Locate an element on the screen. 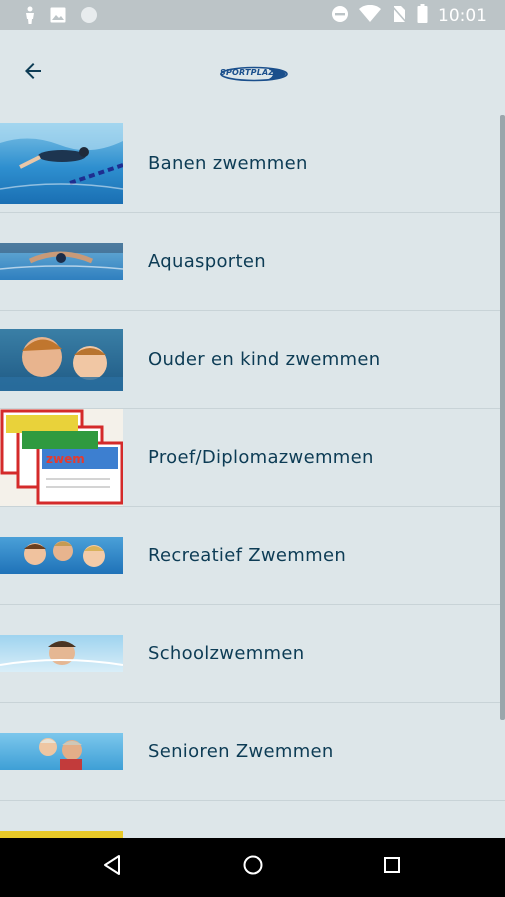 Image resolution: width=505 pixels, height=897 pixels. recents-square-icon is located at coordinates (392, 867).